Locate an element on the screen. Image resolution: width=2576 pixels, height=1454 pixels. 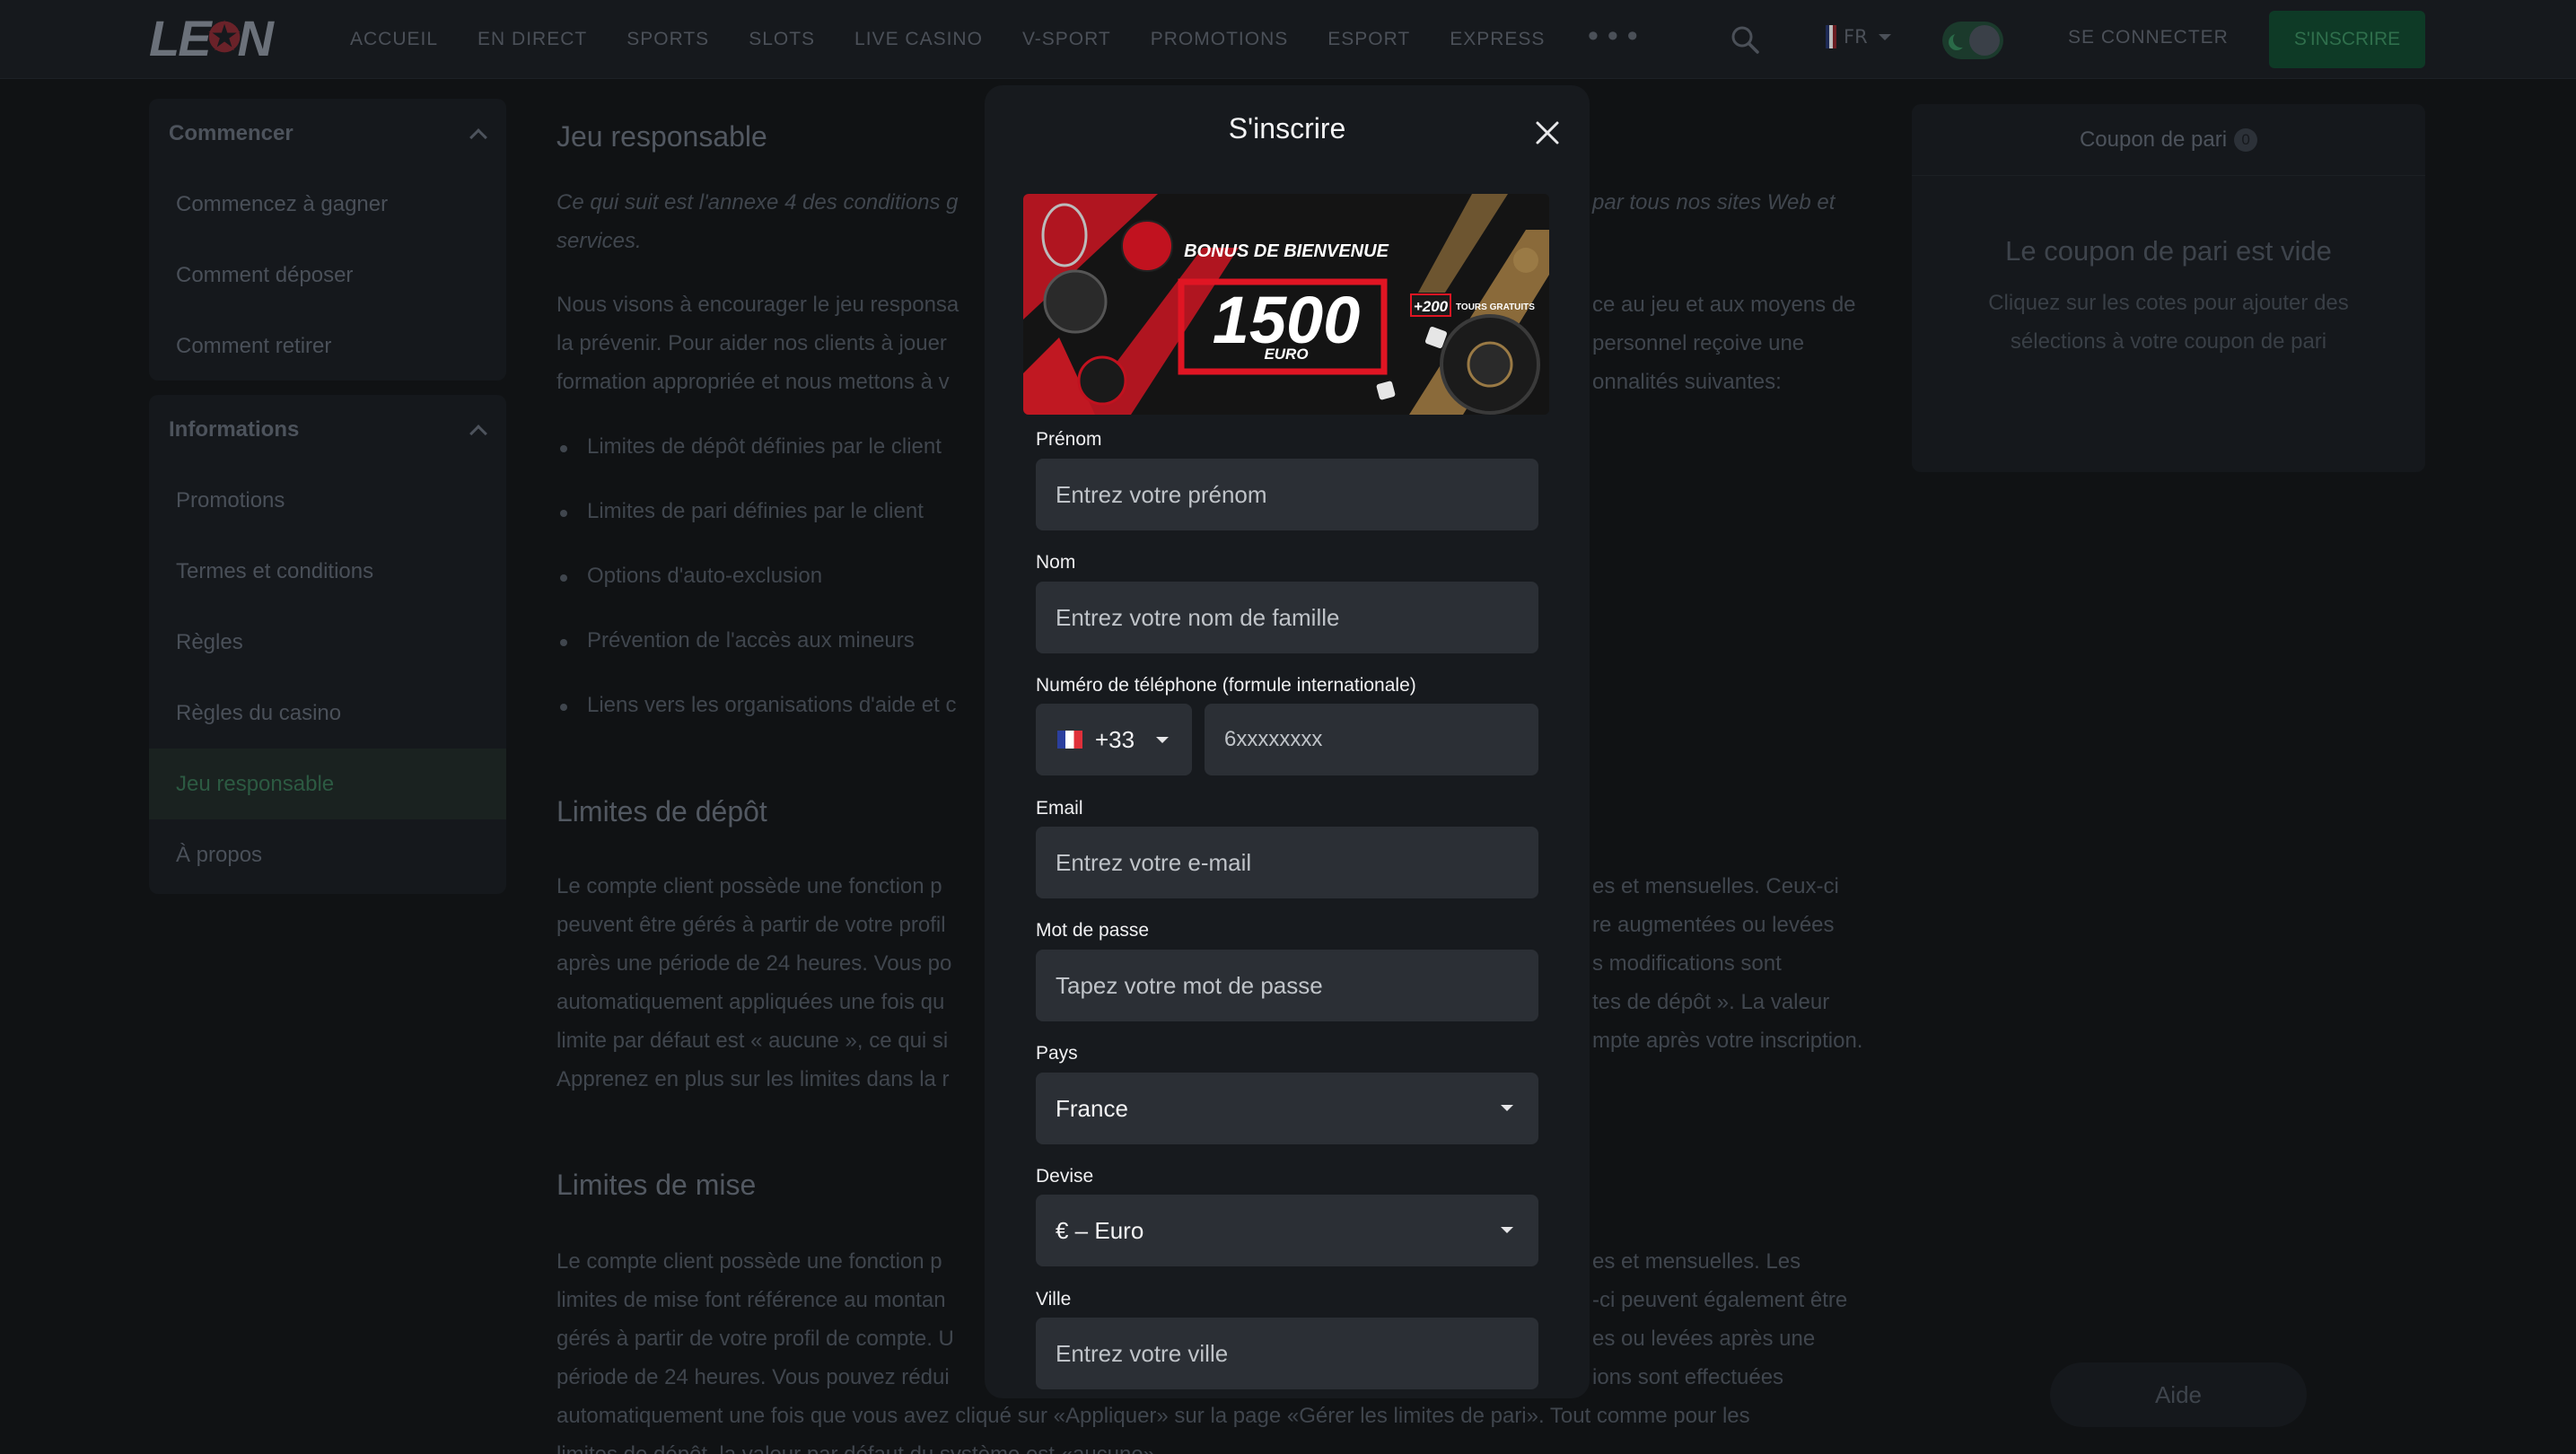
banner-headline: BONUS DE BIENVENUE is located at coordinates (1286, 251).